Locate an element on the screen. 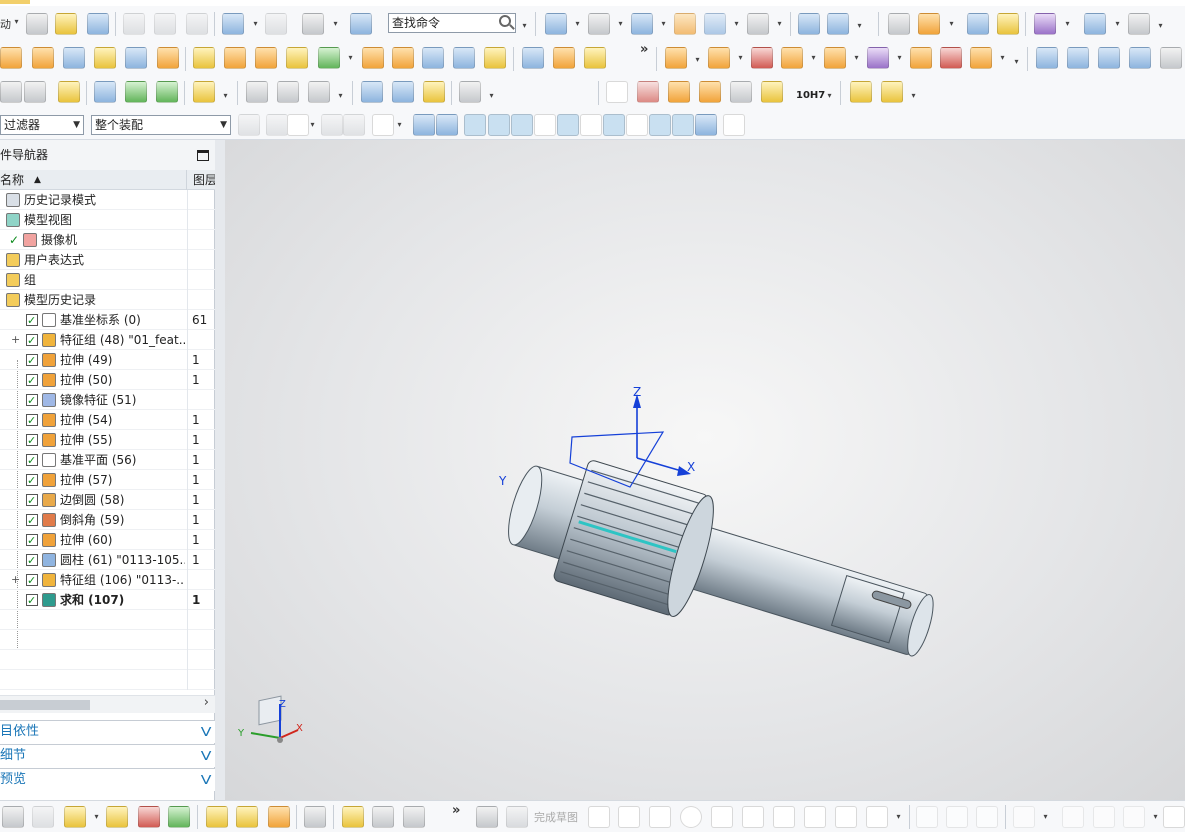 This screenshot has height=832, width=1185. remove-component-icon is located at coordinates (762, 58).